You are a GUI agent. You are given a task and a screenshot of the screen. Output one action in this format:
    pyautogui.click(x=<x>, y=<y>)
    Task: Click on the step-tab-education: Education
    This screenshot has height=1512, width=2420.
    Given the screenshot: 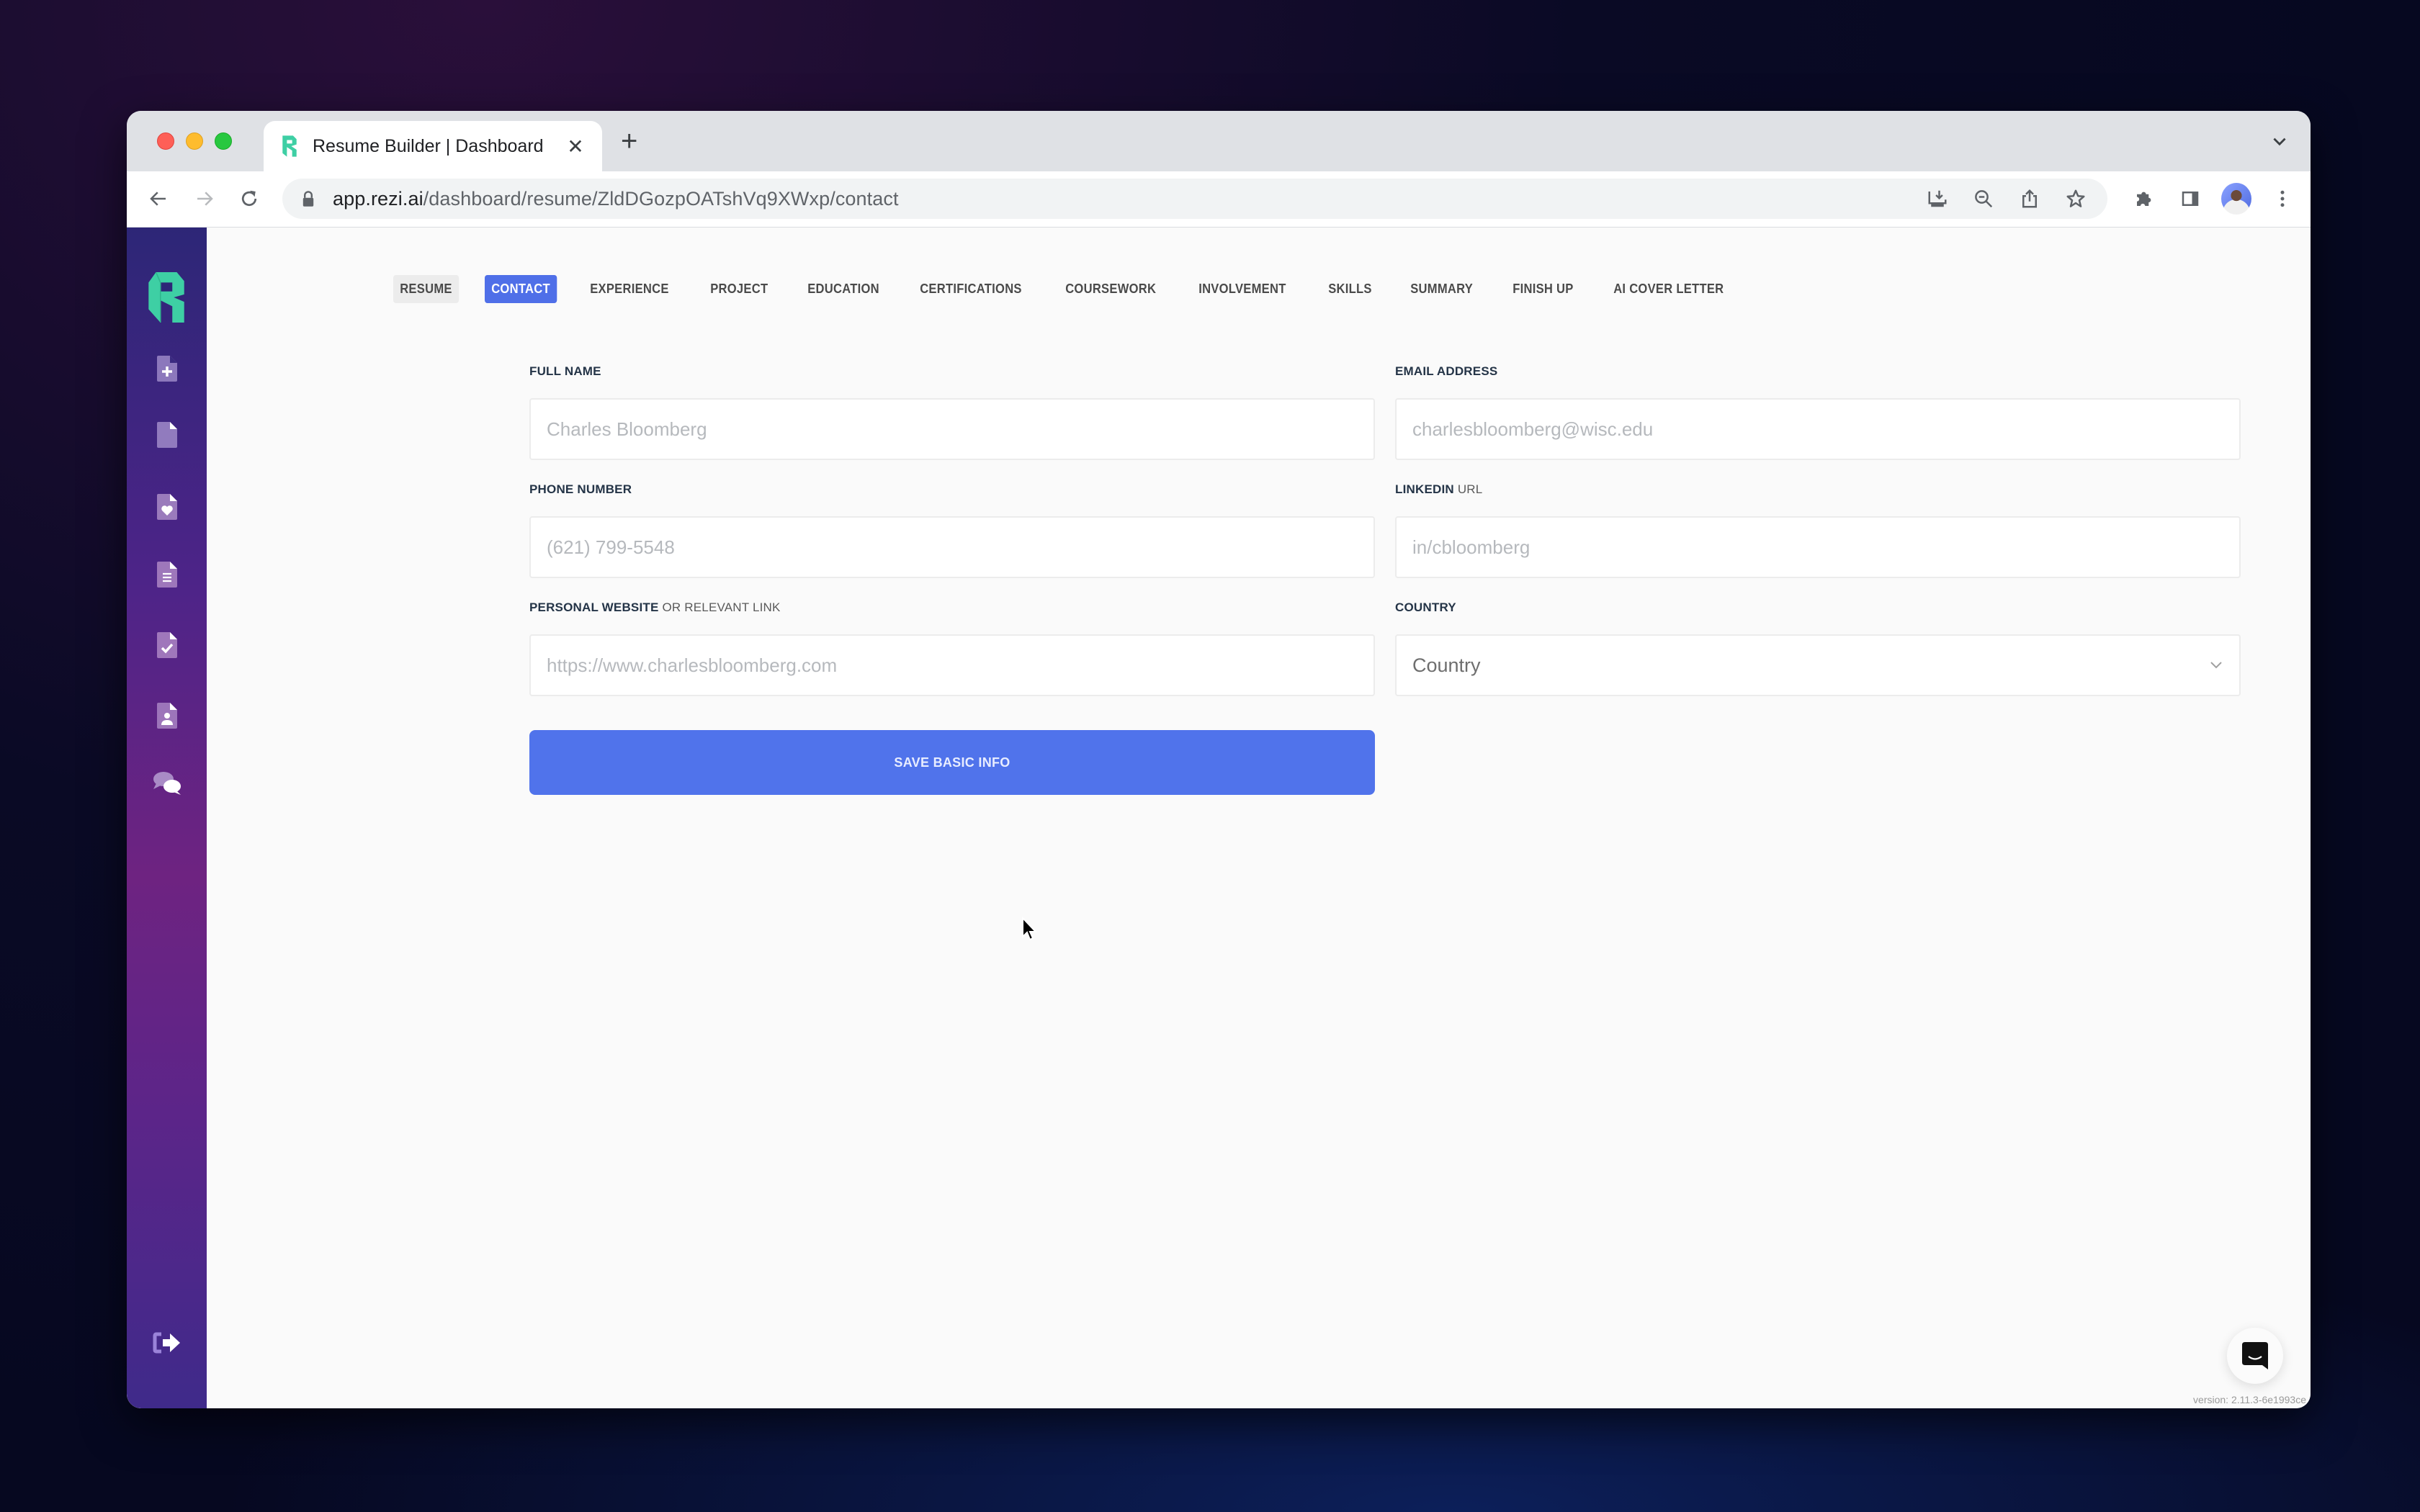 What is the action you would take?
    pyautogui.click(x=843, y=289)
    